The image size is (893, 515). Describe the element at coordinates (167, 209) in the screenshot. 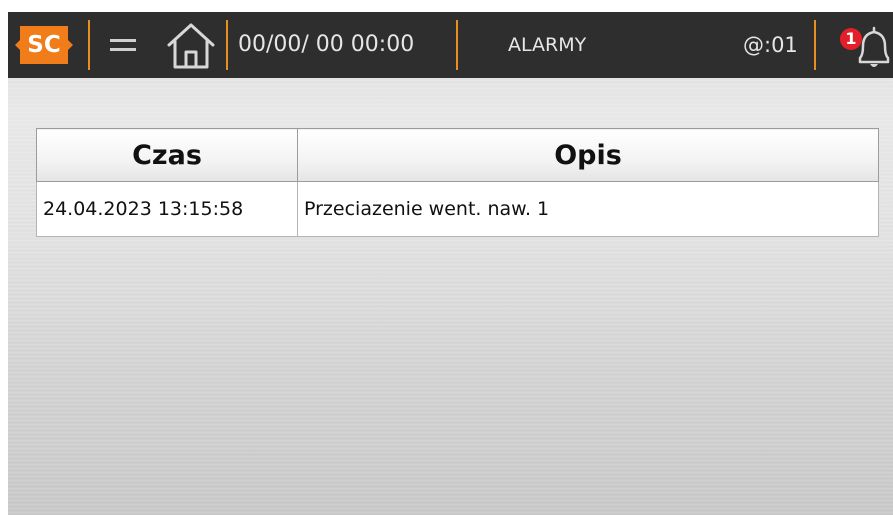

I see `alarm-time-cell: 24.04.2023 13:15:58` at that location.